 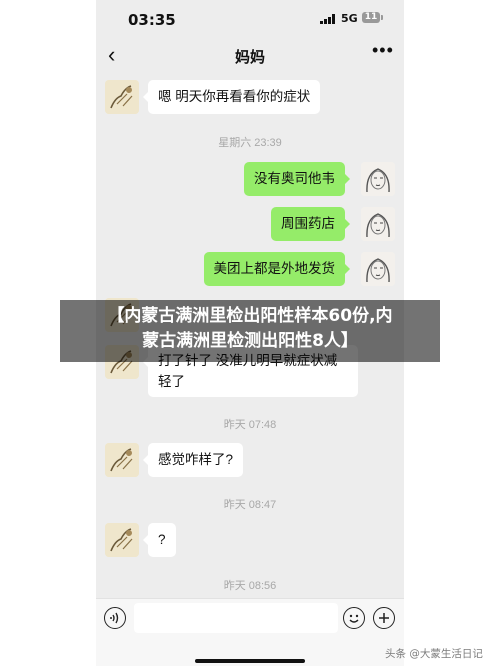 What do you see at coordinates (383, 50) in the screenshot?
I see `more-options-button: •••` at bounding box center [383, 50].